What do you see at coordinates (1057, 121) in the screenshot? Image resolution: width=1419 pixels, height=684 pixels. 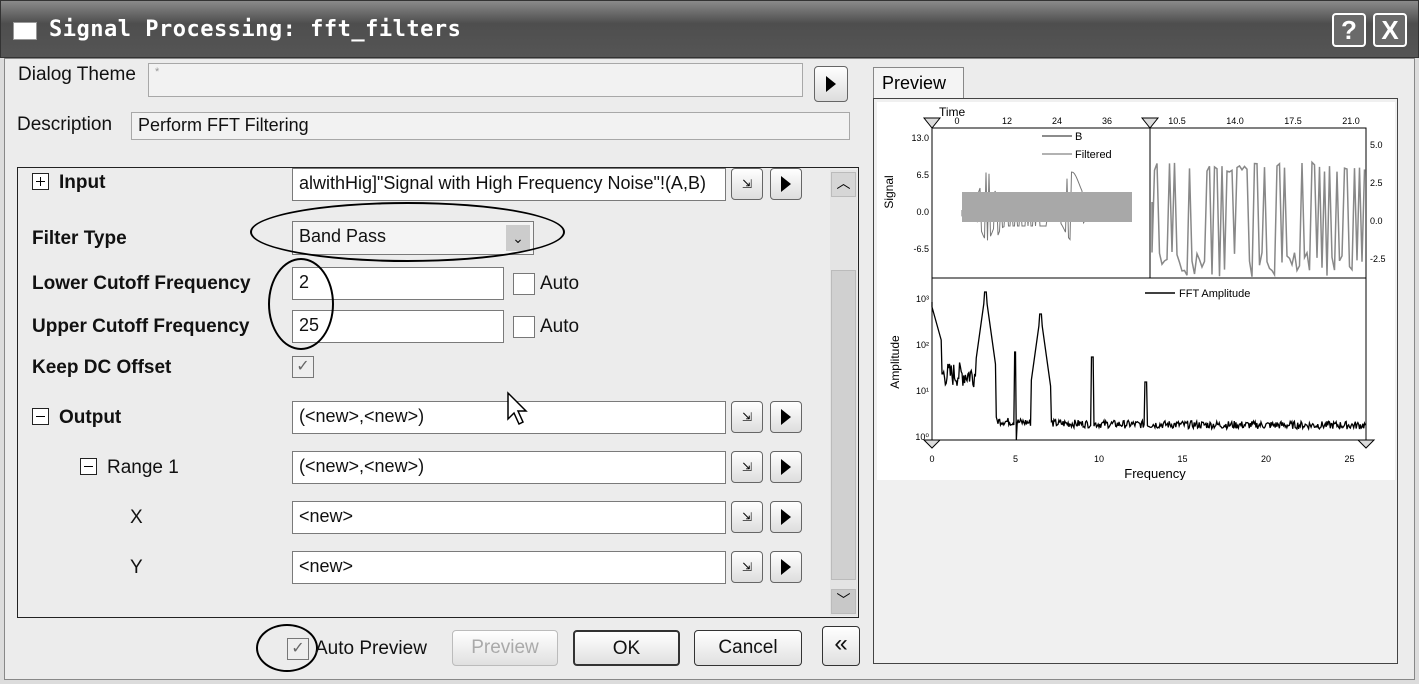 I see `x-tick-label: 24` at bounding box center [1057, 121].